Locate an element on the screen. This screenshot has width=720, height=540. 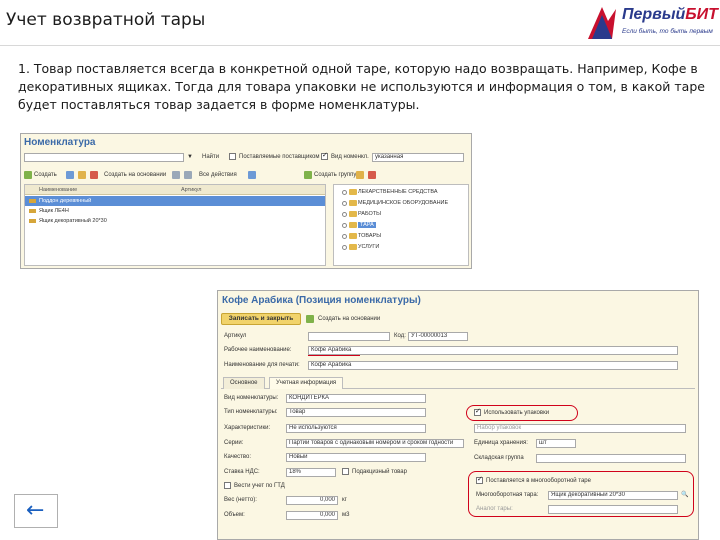
gtd-label: Вести учет по ГТД is located at coordinates (259, 486).